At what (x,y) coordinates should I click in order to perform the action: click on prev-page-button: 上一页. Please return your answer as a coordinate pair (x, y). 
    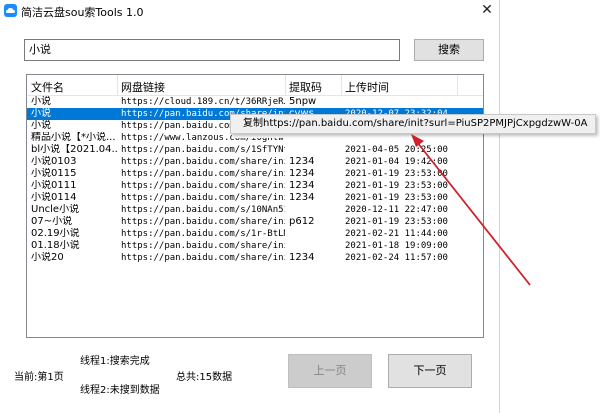
    Looking at the image, I should click on (330, 371).